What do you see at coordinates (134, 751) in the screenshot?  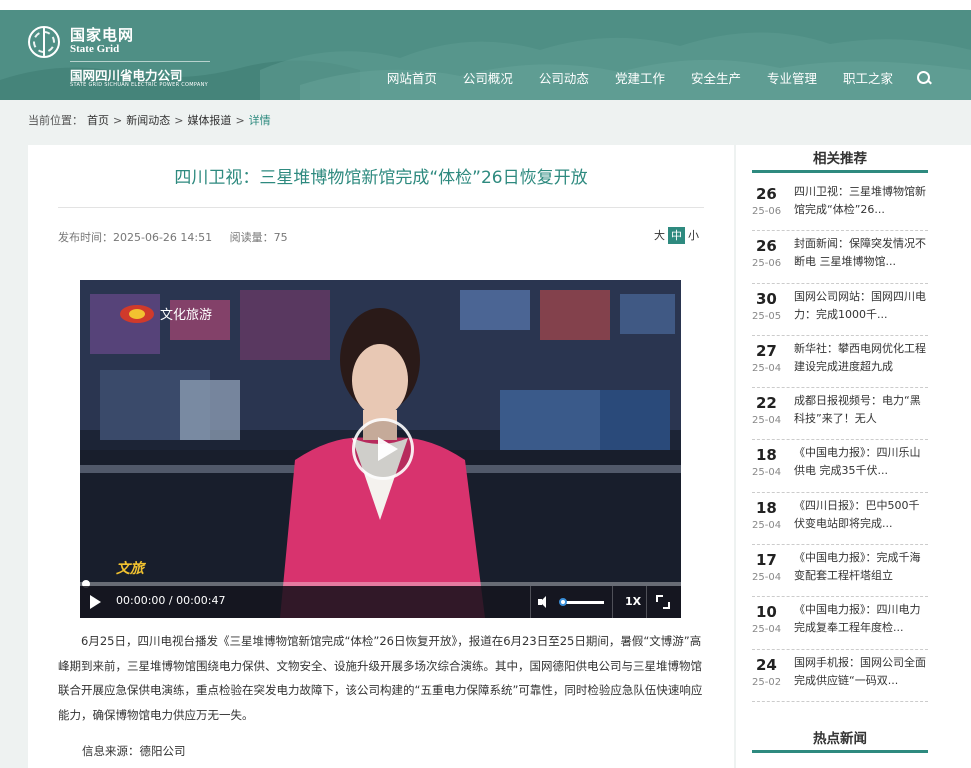 I see `article-source: 信息来源：德阳公司` at bounding box center [134, 751].